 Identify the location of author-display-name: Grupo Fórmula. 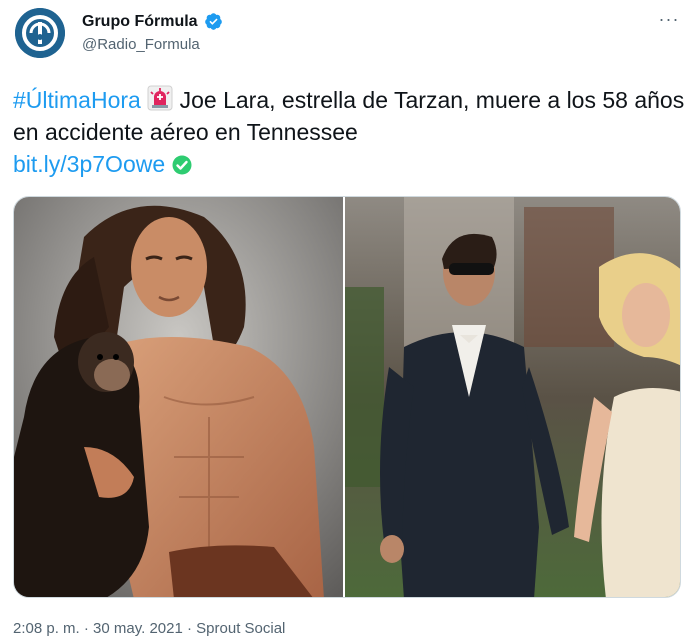
(140, 22).